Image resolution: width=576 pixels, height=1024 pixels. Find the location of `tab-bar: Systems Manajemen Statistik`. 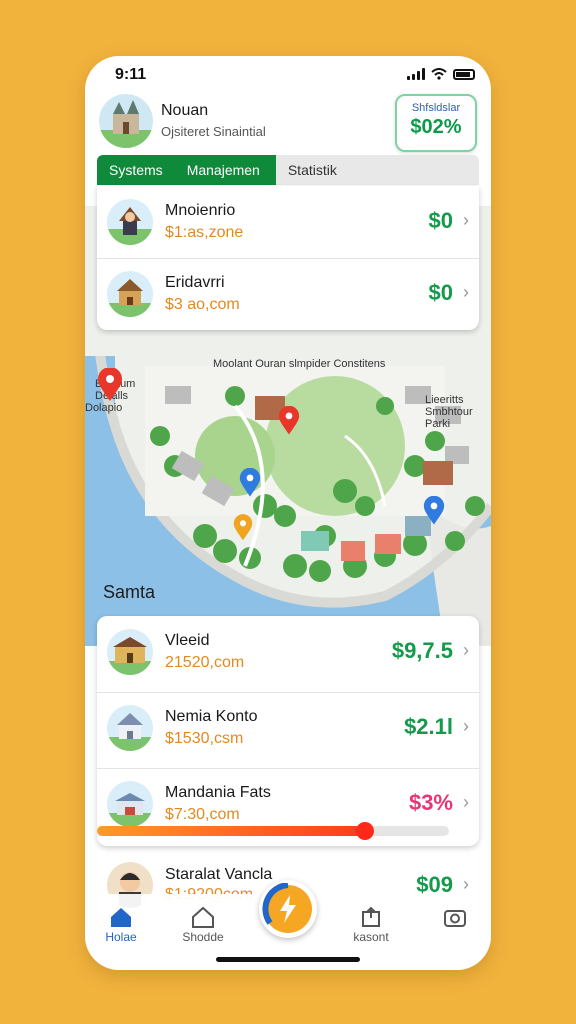

tab-bar: Systems Manajemen Statistik is located at coordinates (288, 170).